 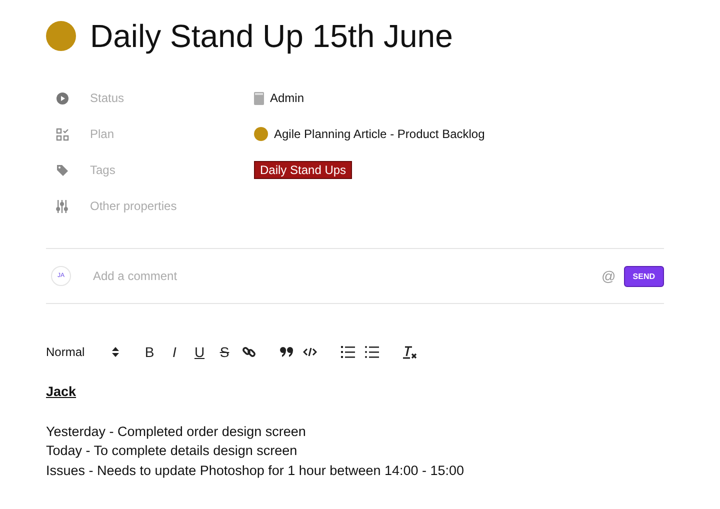 I want to click on grid-check-icon, so click(x=62, y=134).